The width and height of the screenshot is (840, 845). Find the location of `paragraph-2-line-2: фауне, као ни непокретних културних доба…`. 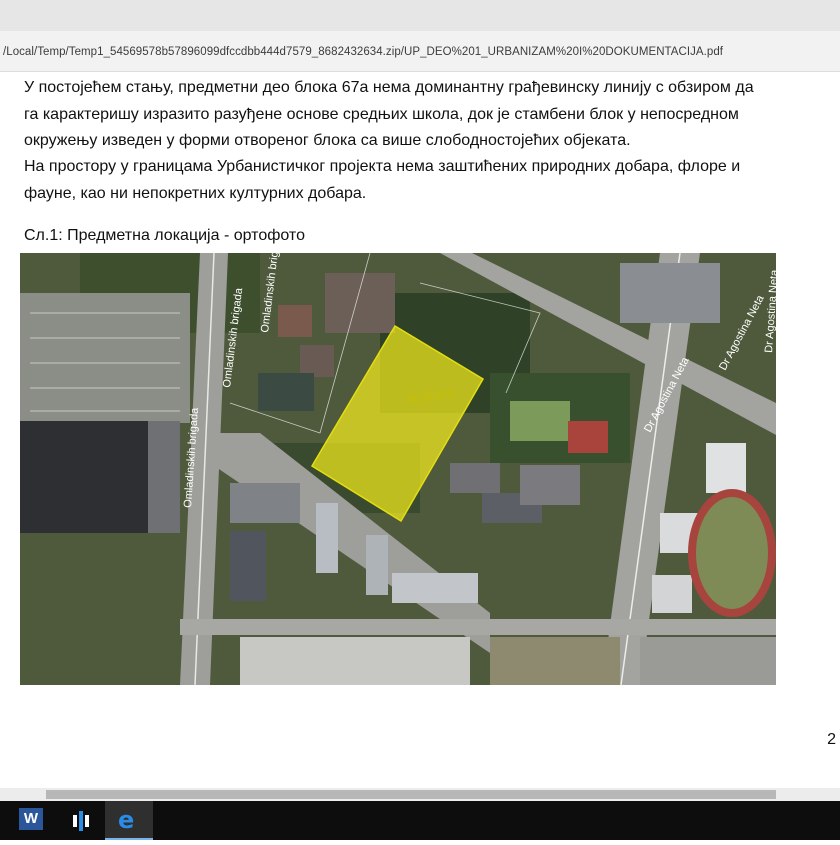

paragraph-2-line-2: фауне, као ни непокретних културних доба… is located at coordinates (195, 193).